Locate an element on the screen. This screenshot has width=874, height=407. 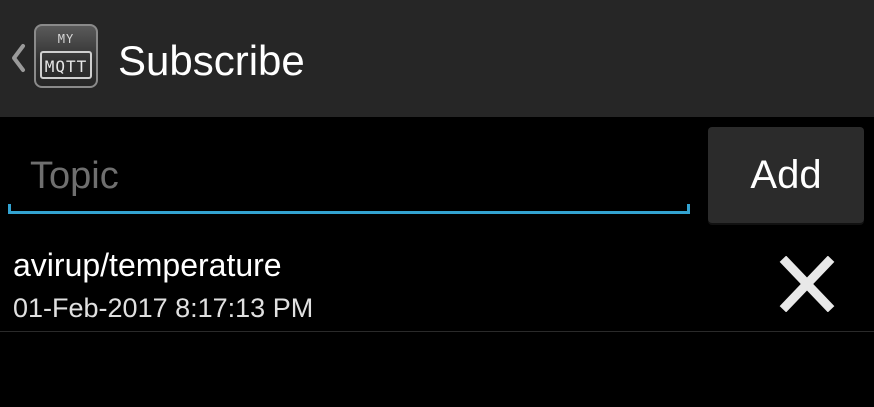
page-title: Subscribe is located at coordinates (211, 60).